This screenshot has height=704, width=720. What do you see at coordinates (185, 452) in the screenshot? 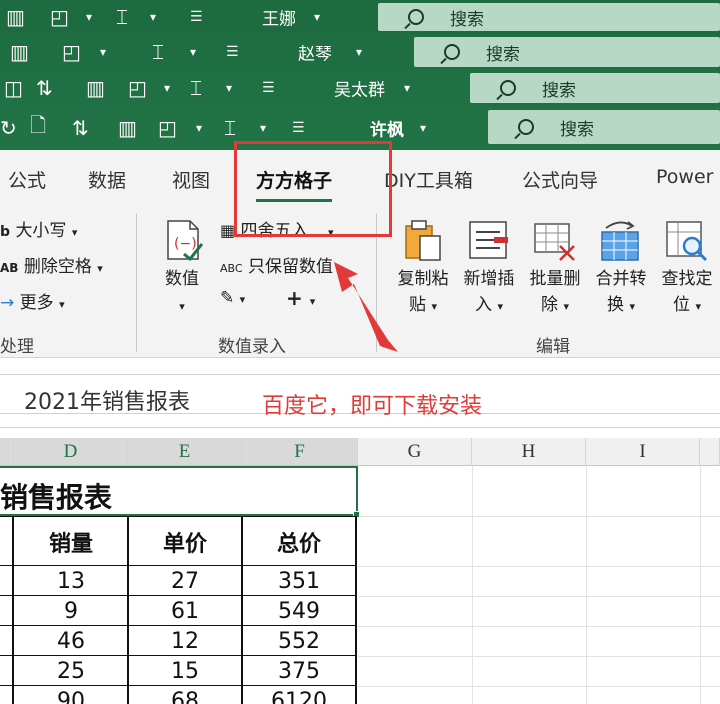
I see `column-header-e: E` at bounding box center [185, 452].